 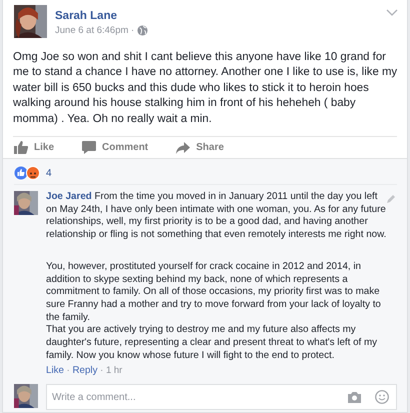 I want to click on chevron-down-icon, so click(x=392, y=12).